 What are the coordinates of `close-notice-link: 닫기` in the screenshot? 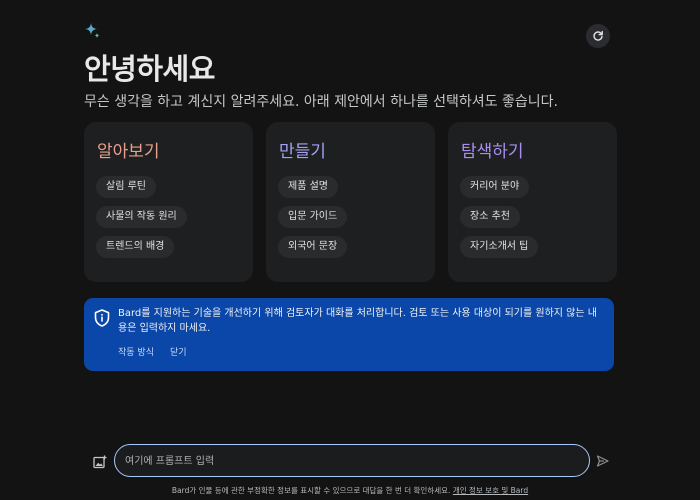 It's located at (178, 351).